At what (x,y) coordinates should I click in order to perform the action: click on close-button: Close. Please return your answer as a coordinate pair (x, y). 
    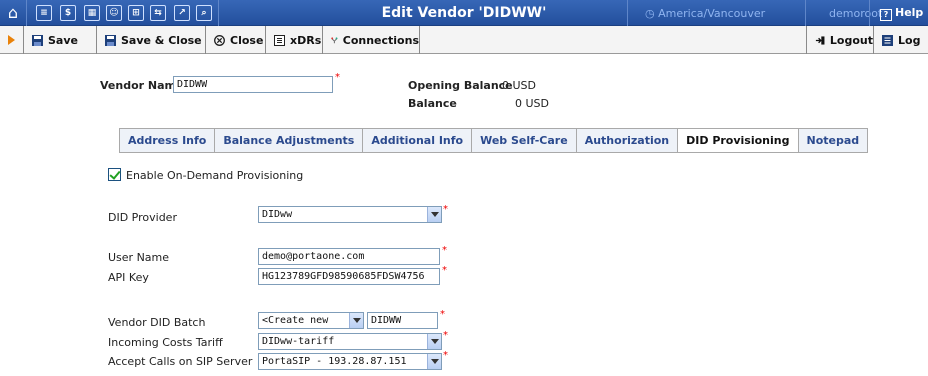
    Looking at the image, I should click on (236, 40).